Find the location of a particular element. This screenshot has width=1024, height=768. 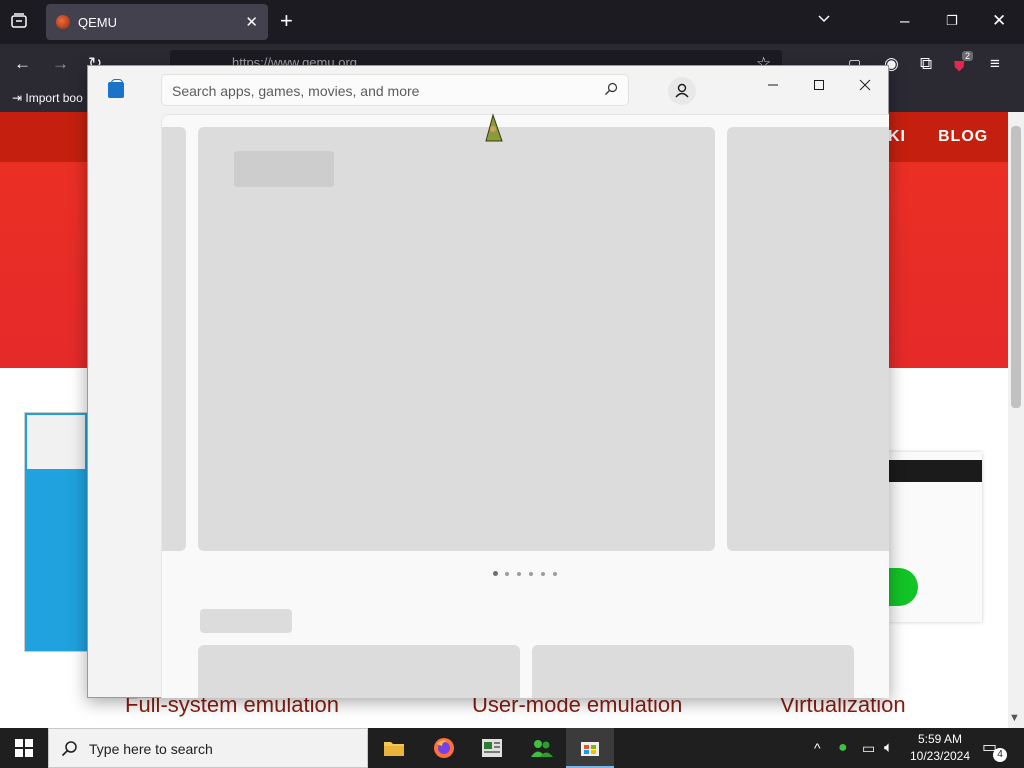

store-minimize-button is located at coordinates (773, 85).